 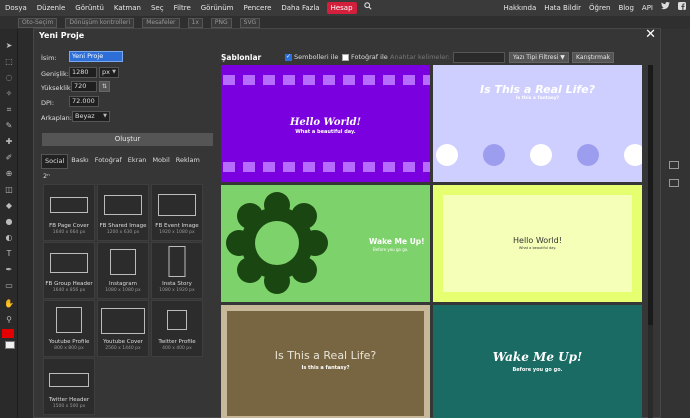 I want to click on menu-daha-fazla: Daha Fazla, so click(x=300, y=8).